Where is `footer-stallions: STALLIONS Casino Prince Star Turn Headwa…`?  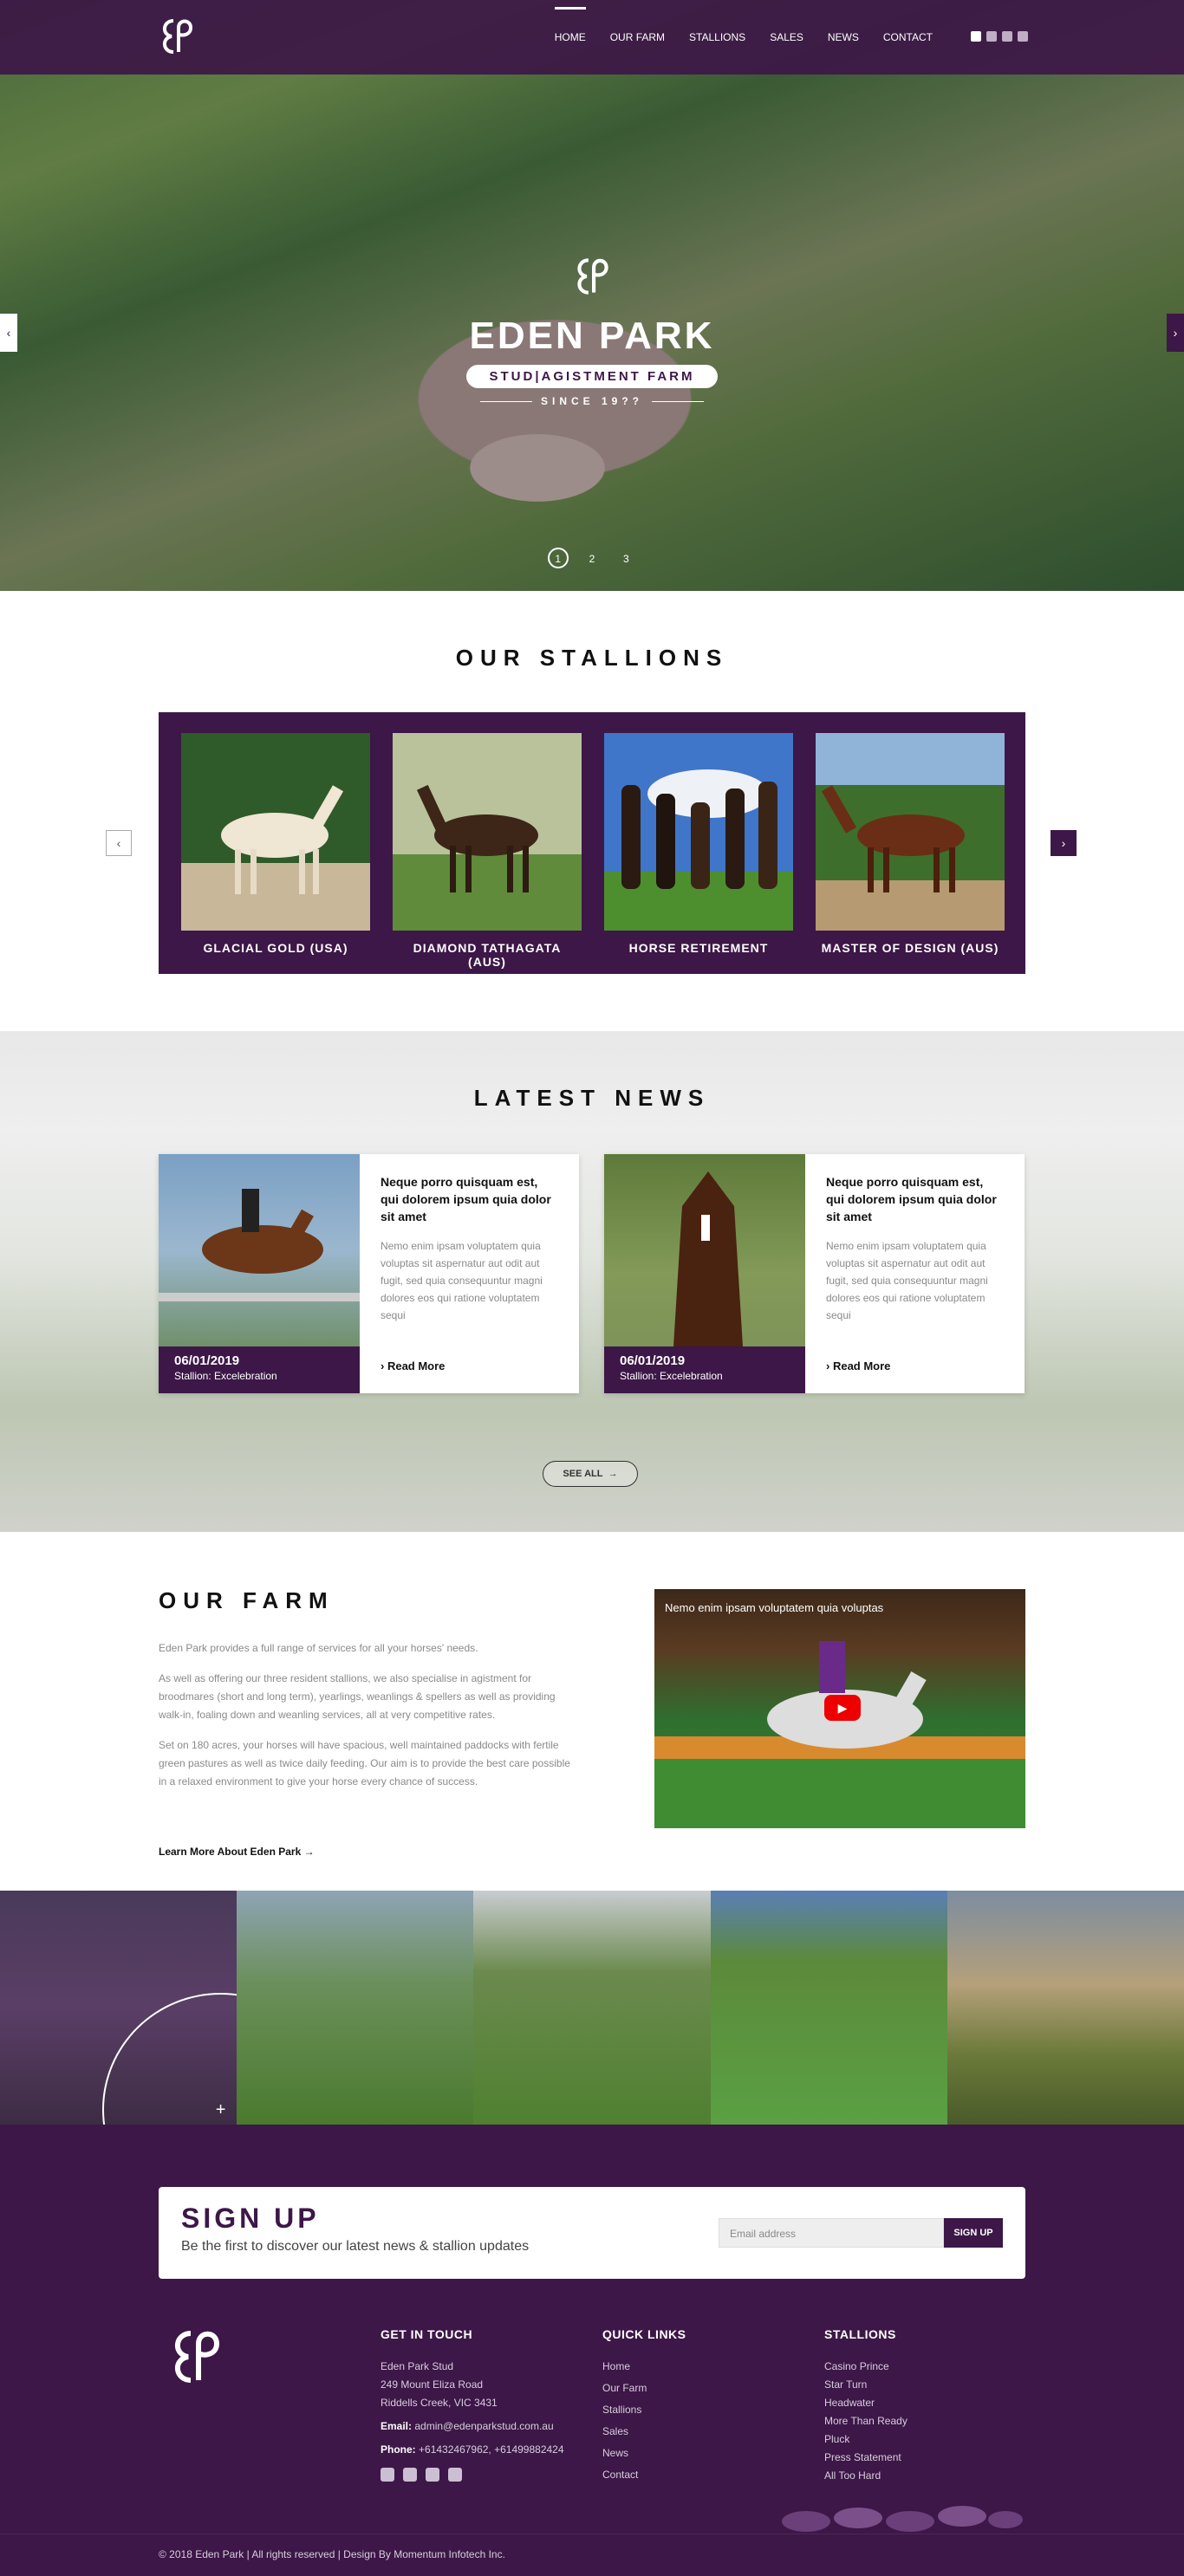
footer-stallions: STALLIONS Casino Prince Star Turn Headwa… is located at coordinates (866, 2406).